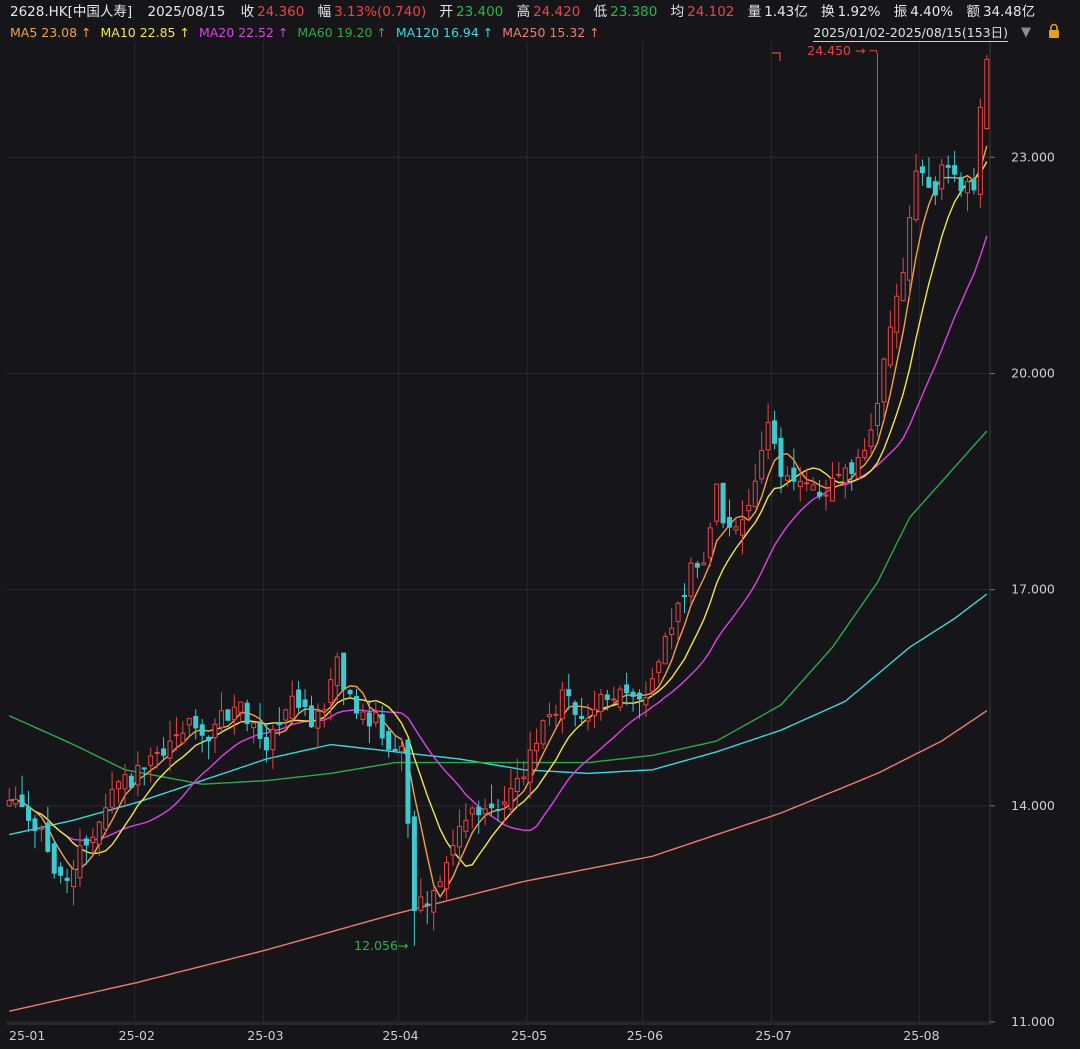 Image resolution: width=1080 pixels, height=1049 pixels. What do you see at coordinates (137, 1035) in the screenshot?
I see `x-tick-label: 25-02` at bounding box center [137, 1035].